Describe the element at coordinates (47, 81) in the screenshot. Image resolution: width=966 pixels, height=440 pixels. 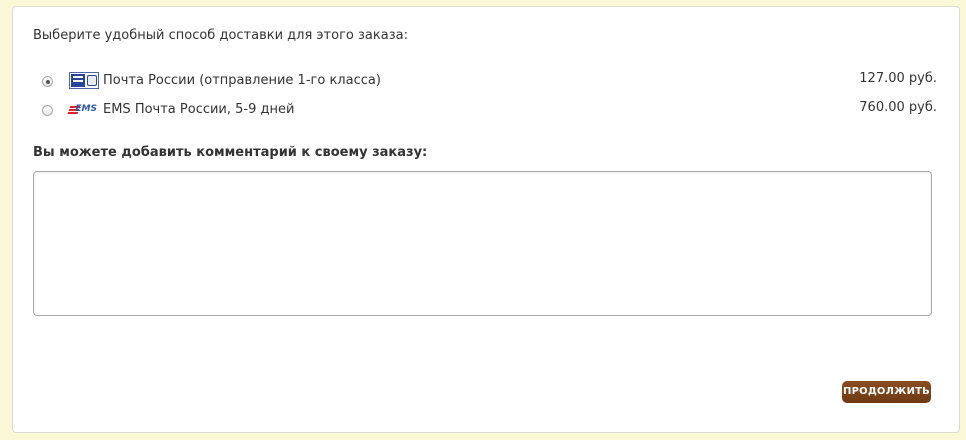
I see `shipping-radio-russian-post` at that location.